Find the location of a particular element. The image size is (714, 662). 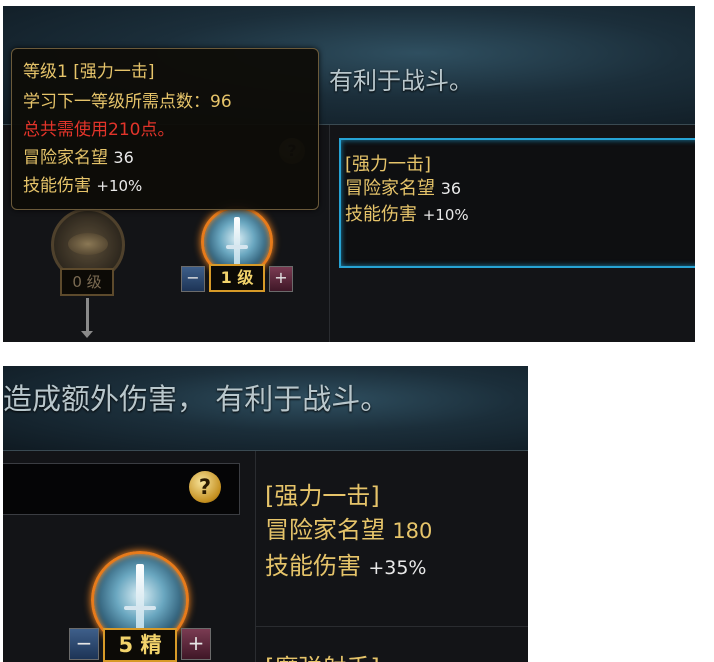

bottom-description-banner: 造成额外伤害， 有利于战斗。 is located at coordinates (265, 408).